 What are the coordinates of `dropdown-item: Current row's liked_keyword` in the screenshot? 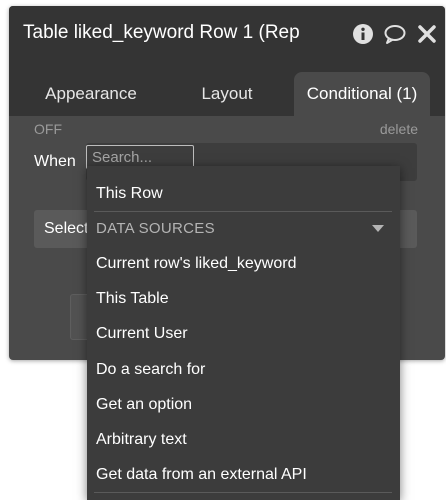 It's located at (243, 263).